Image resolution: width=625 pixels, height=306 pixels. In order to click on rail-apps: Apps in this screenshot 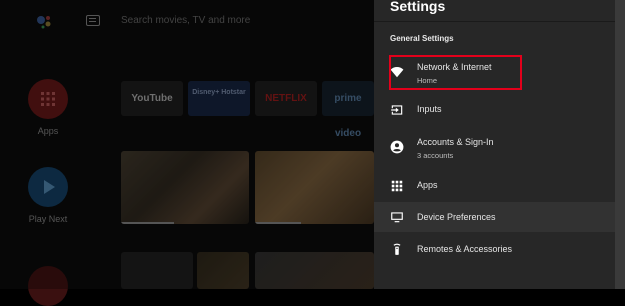, I will do `click(48, 107)`.